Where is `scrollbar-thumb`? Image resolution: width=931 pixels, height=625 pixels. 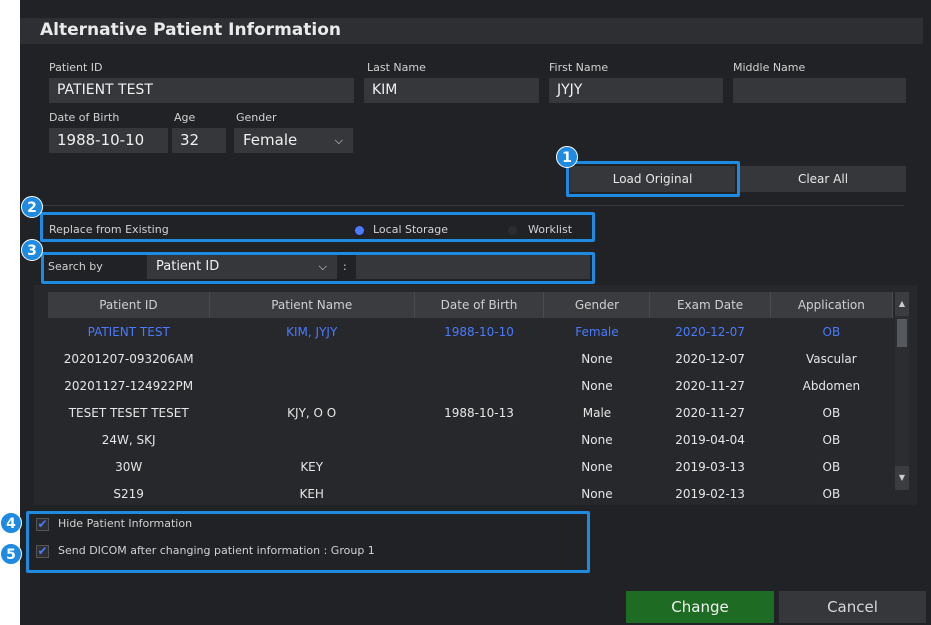
scrollbar-thumb is located at coordinates (902, 333).